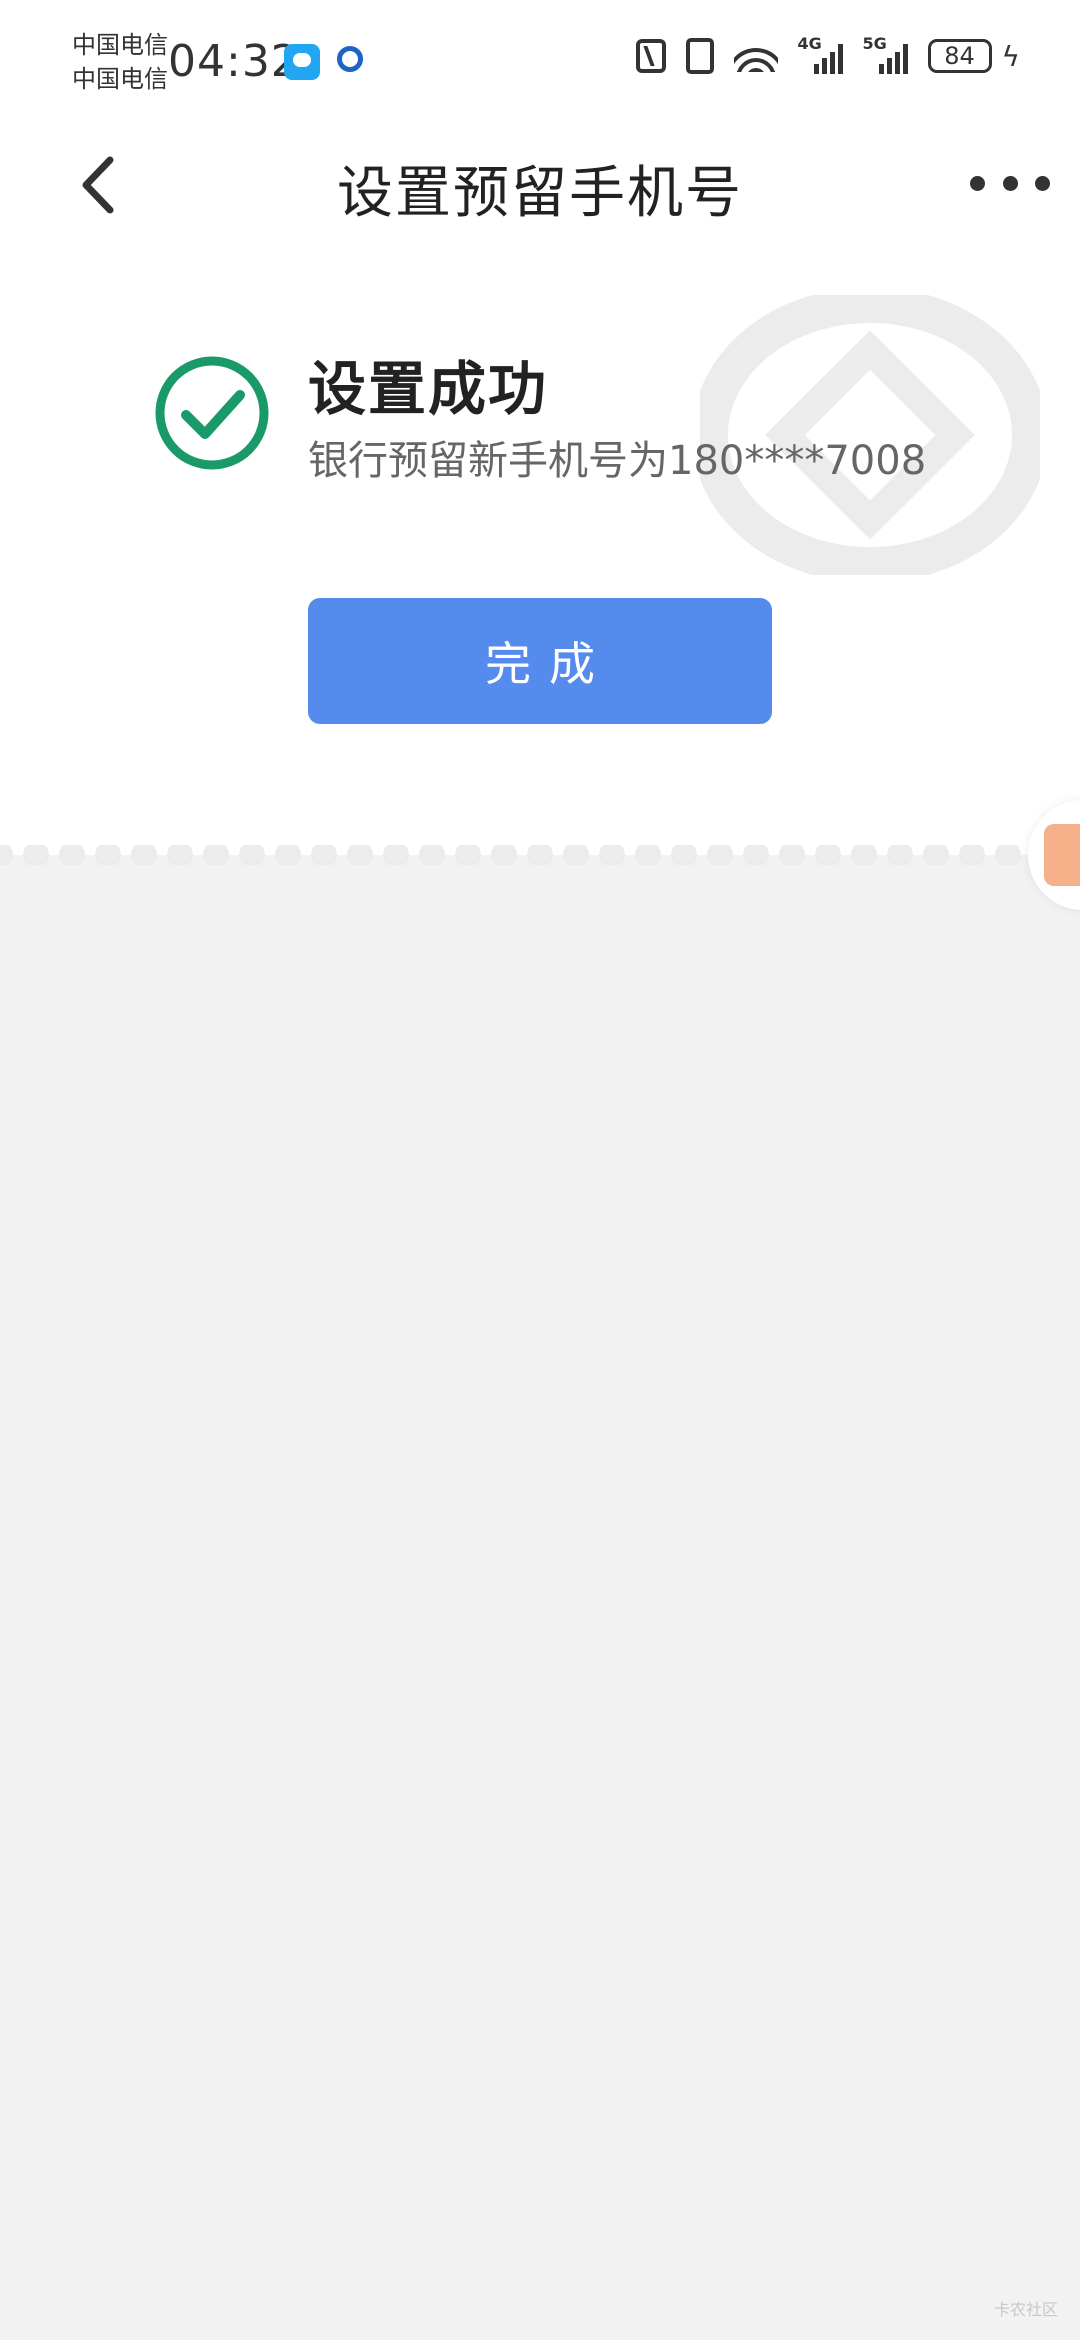 The height and width of the screenshot is (2340, 1080). Describe the element at coordinates (699, 56) in the screenshot. I see `vibrate-icon` at that location.